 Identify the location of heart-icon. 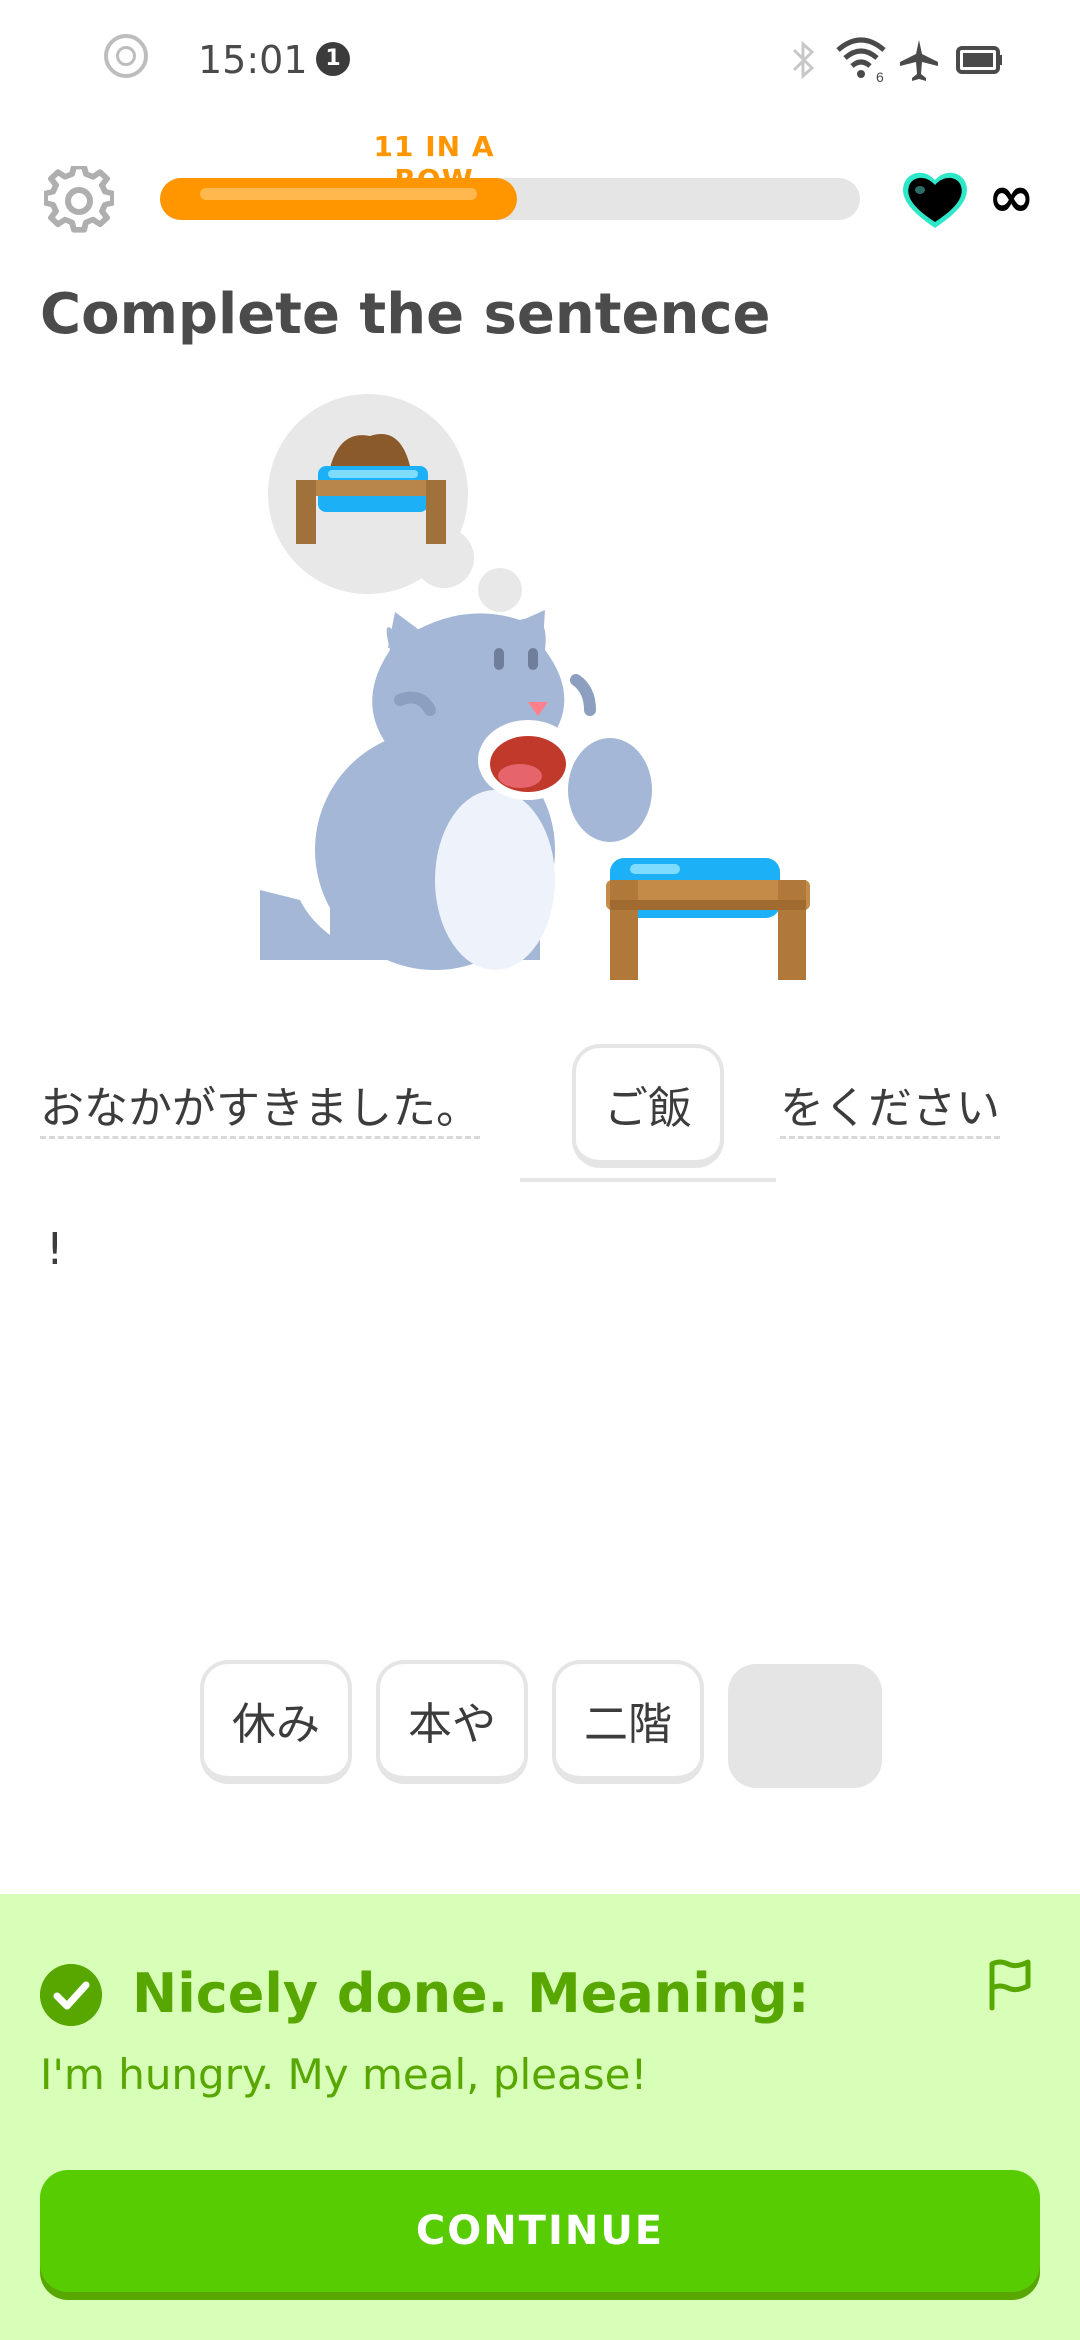
(935, 200).